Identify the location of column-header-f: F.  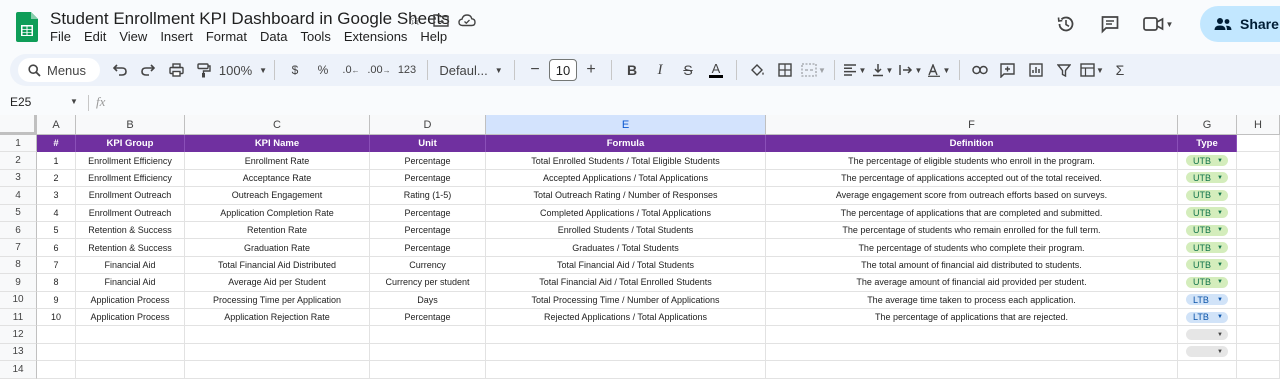
(972, 125).